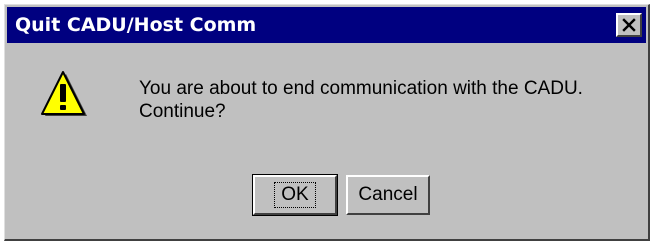 The width and height of the screenshot is (654, 245). What do you see at coordinates (182, 111) in the screenshot?
I see `message-line-2: Continue?` at bounding box center [182, 111].